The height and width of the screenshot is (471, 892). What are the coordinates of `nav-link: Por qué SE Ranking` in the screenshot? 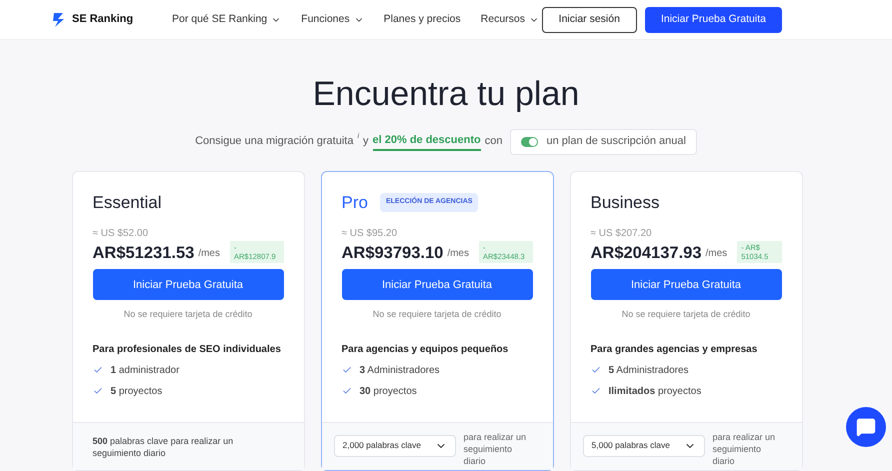 It's located at (227, 20).